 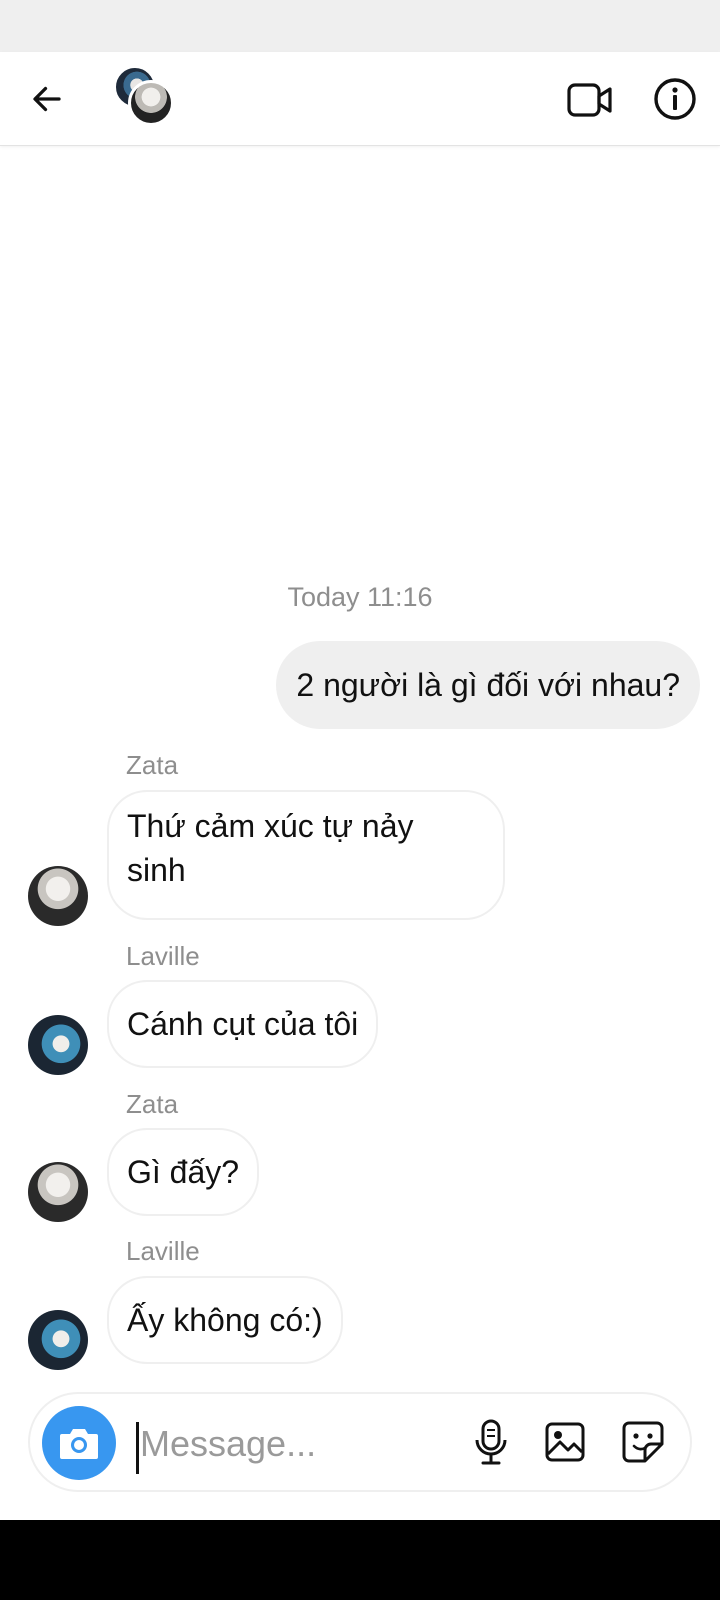 I want to click on group-avatar, so click(x=146, y=96).